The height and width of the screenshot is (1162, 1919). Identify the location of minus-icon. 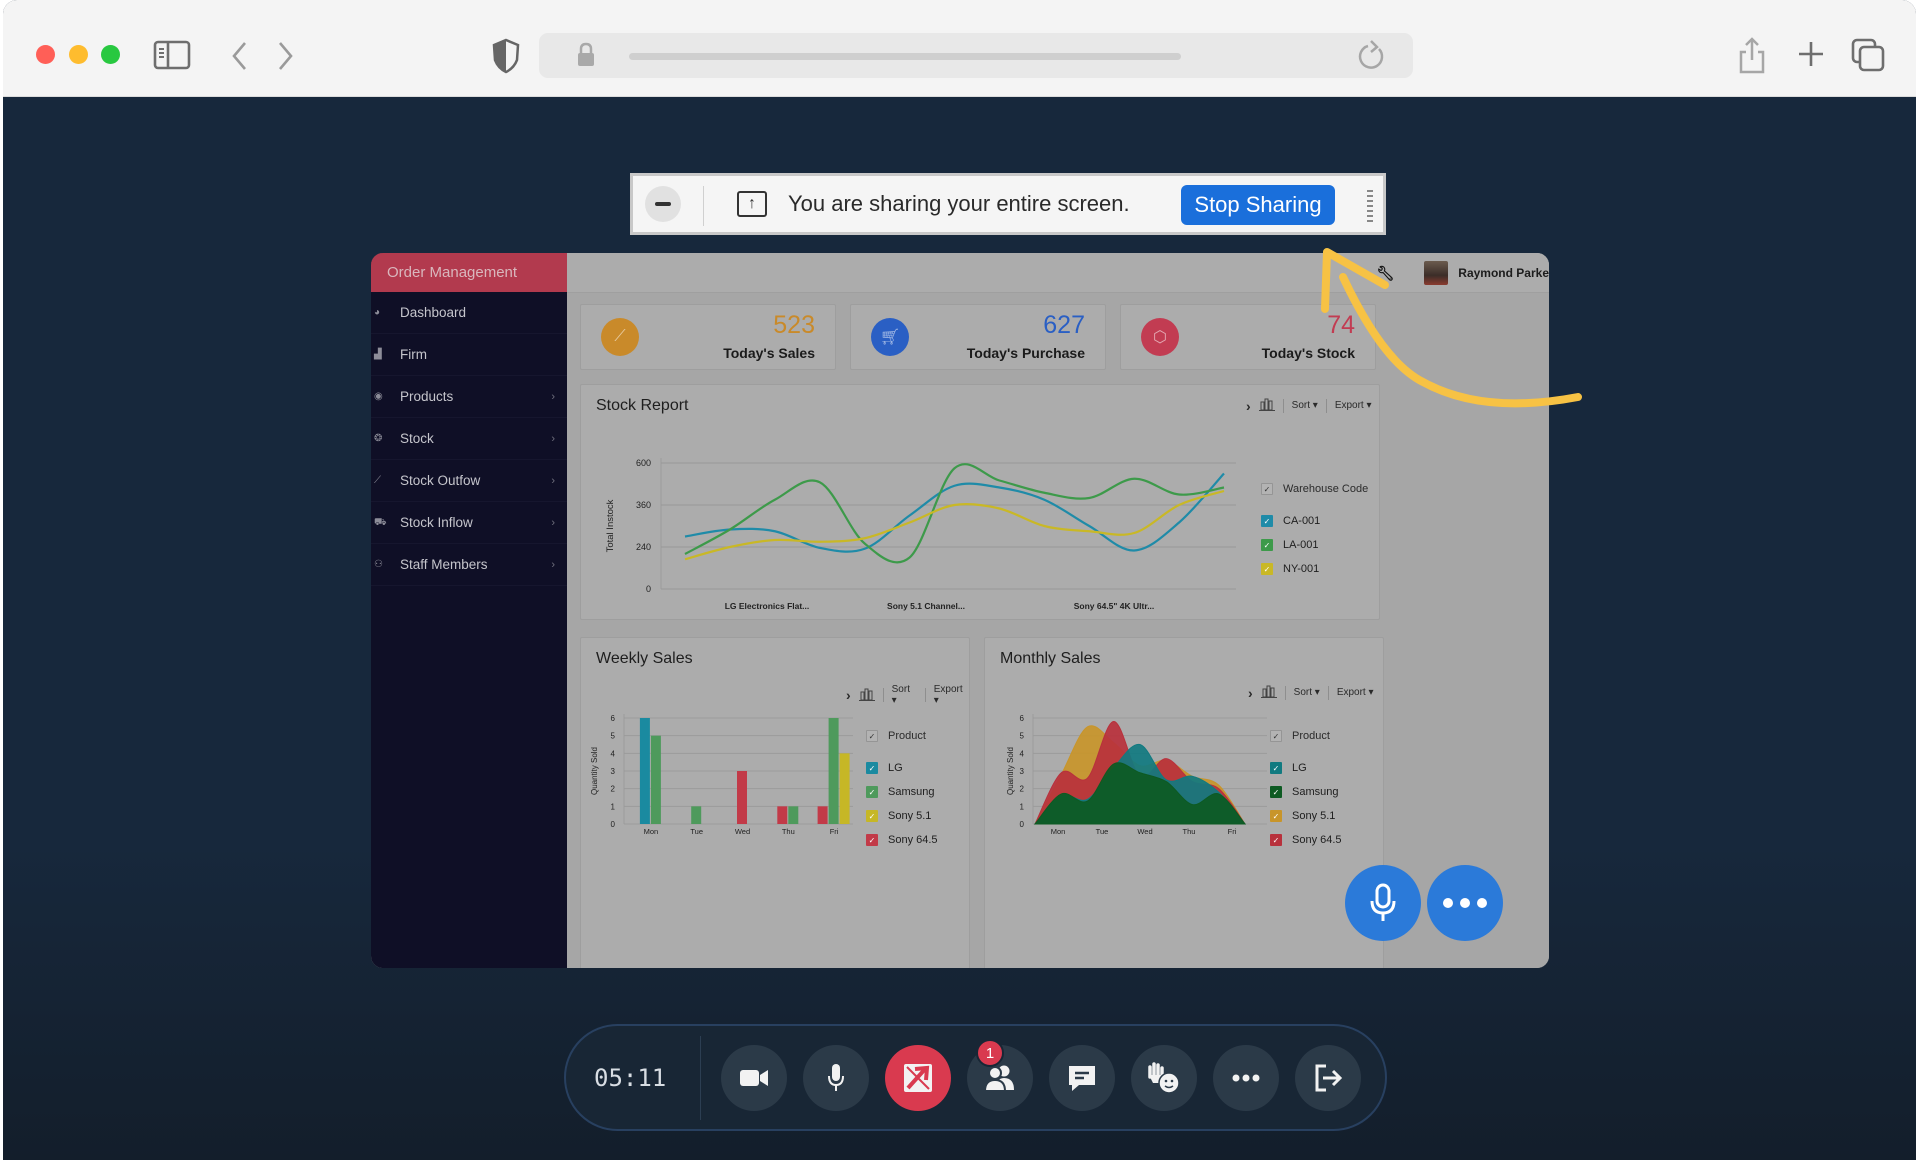
(663, 204).